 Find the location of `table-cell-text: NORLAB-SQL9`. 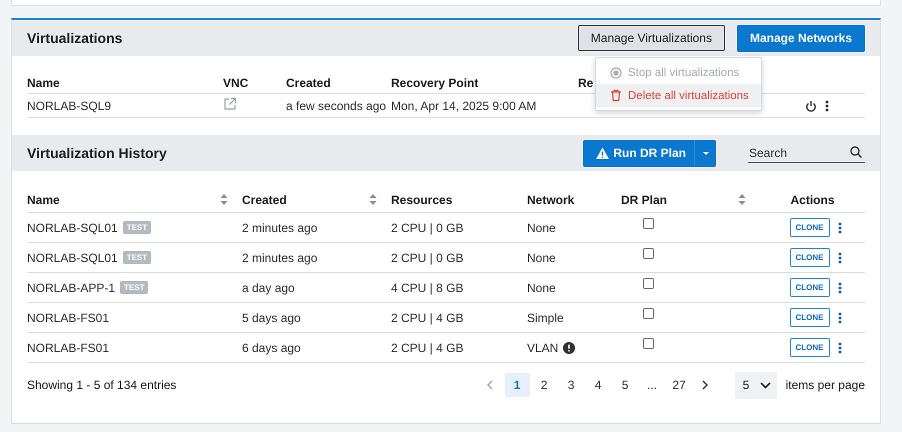

table-cell-text: NORLAB-SQL9 is located at coordinates (69, 105).